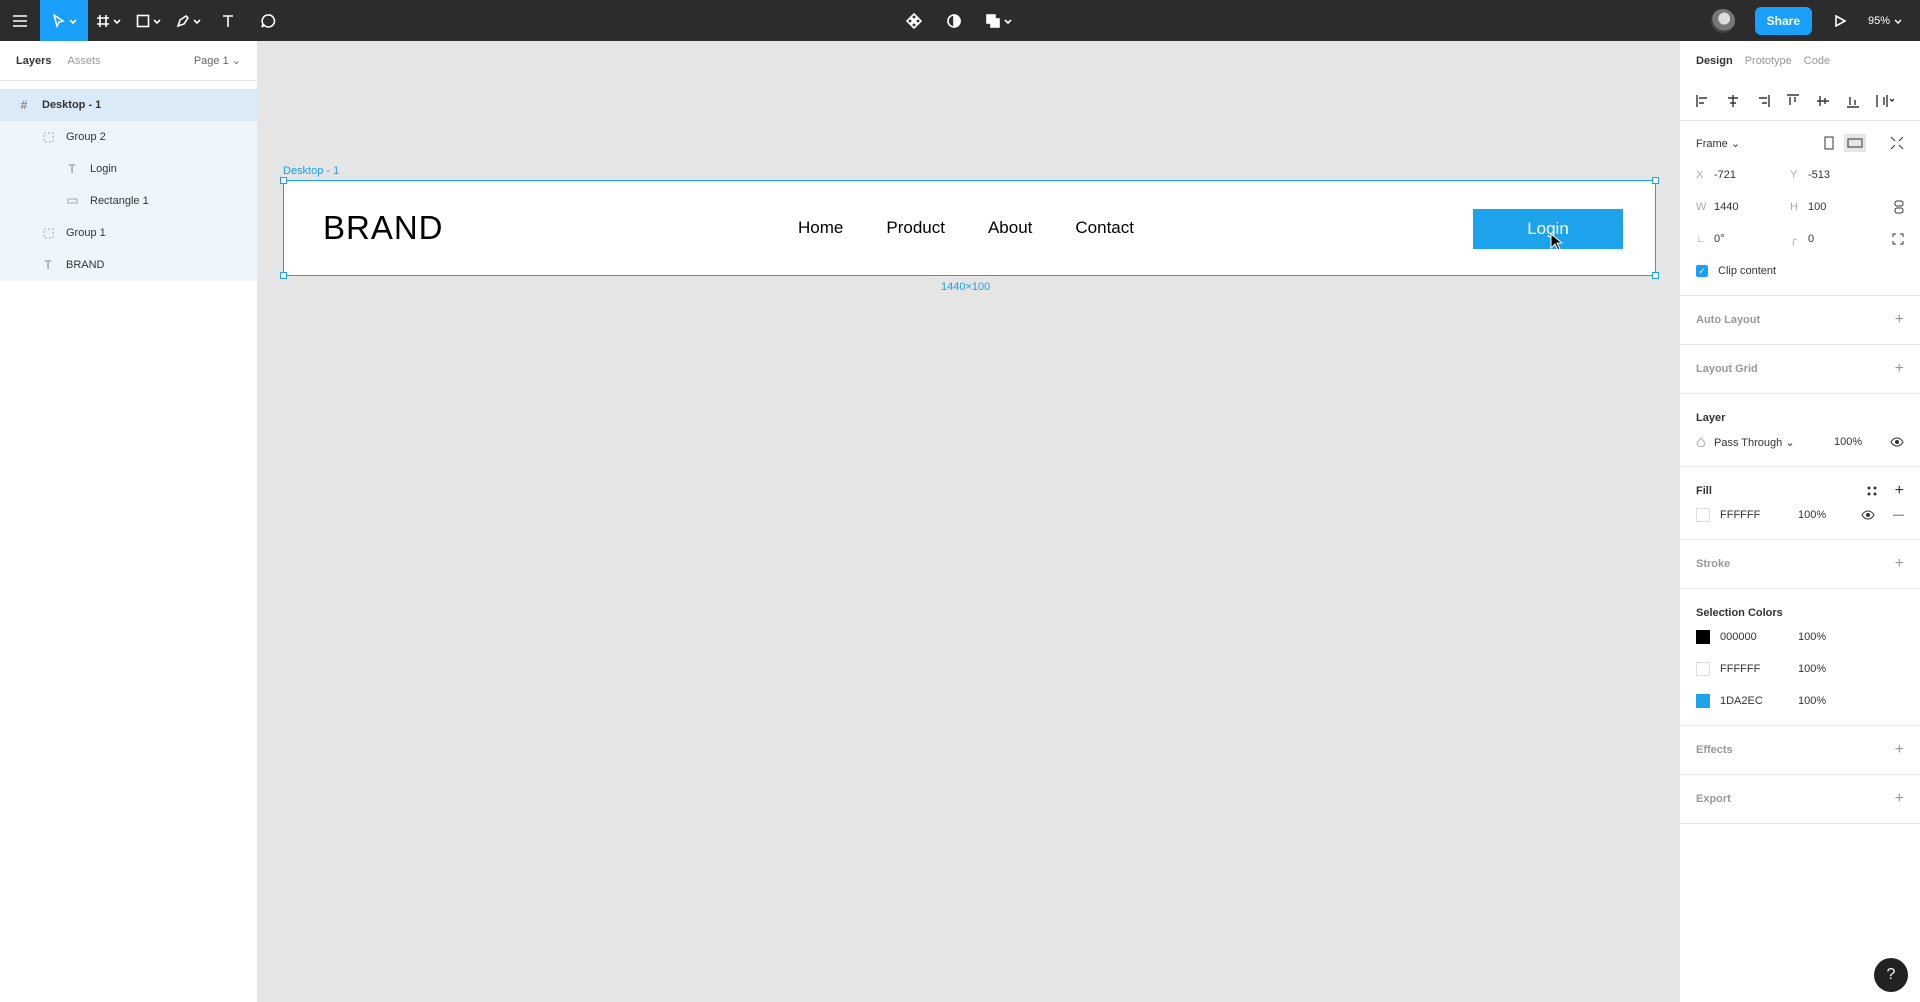  Describe the element at coordinates (228, 20) in the screenshot. I see `text-tool-button` at that location.